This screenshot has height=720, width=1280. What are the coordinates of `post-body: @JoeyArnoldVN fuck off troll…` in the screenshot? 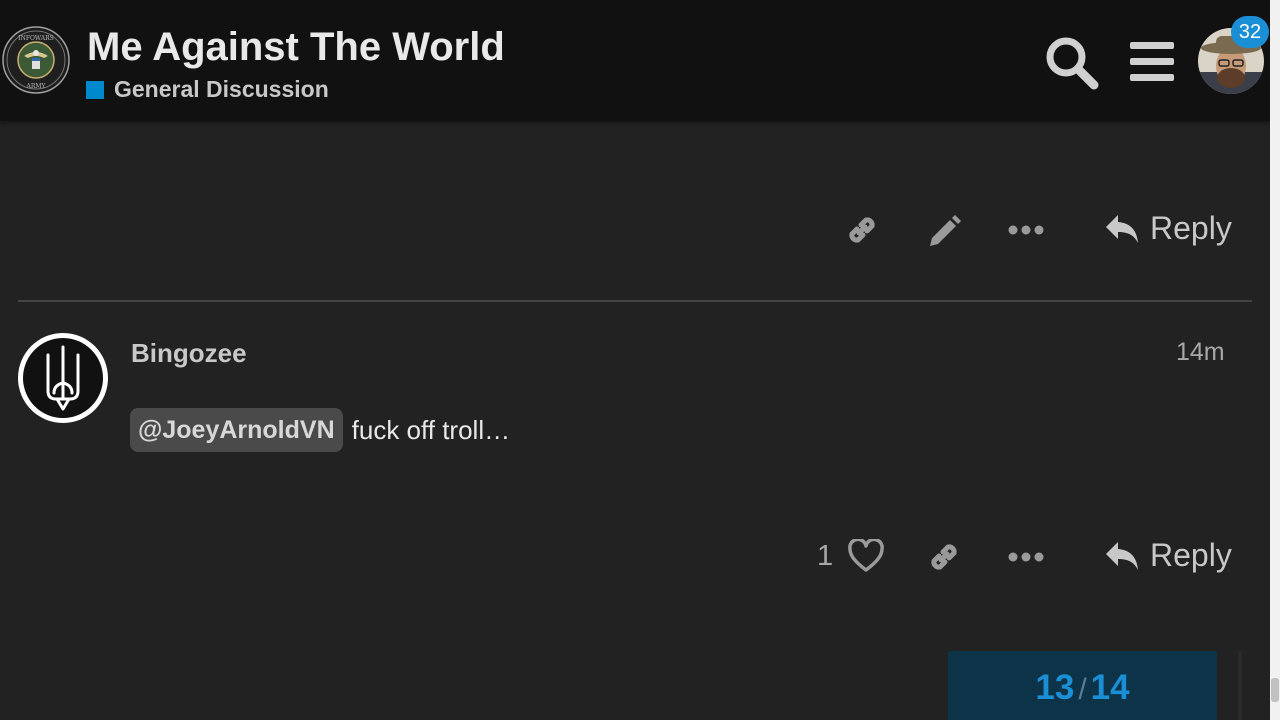 It's located at (320, 430).